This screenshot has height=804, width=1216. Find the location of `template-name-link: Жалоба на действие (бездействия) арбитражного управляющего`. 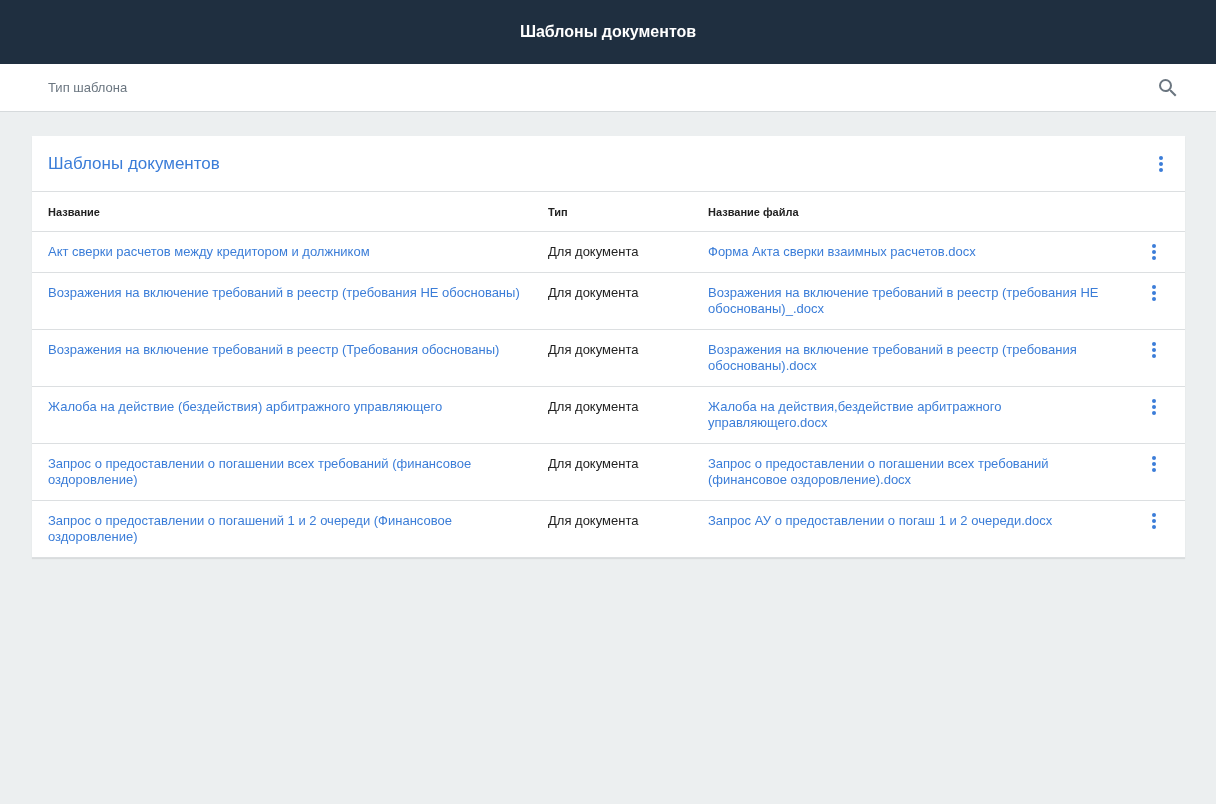

template-name-link: Жалоба на действие (бездействия) арбитражного управляющего is located at coordinates (290, 407).